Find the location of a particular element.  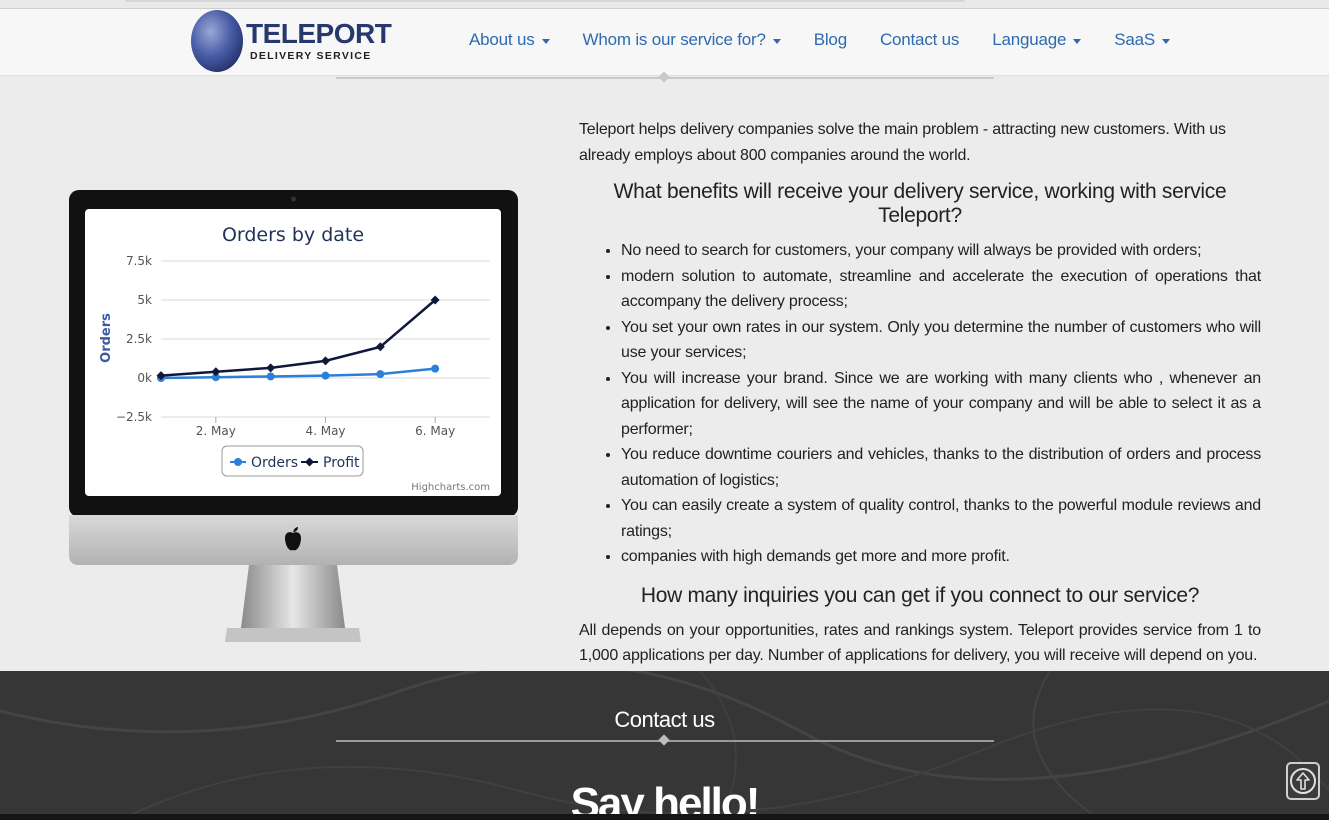

top-strip-bar is located at coordinates (545, 1).